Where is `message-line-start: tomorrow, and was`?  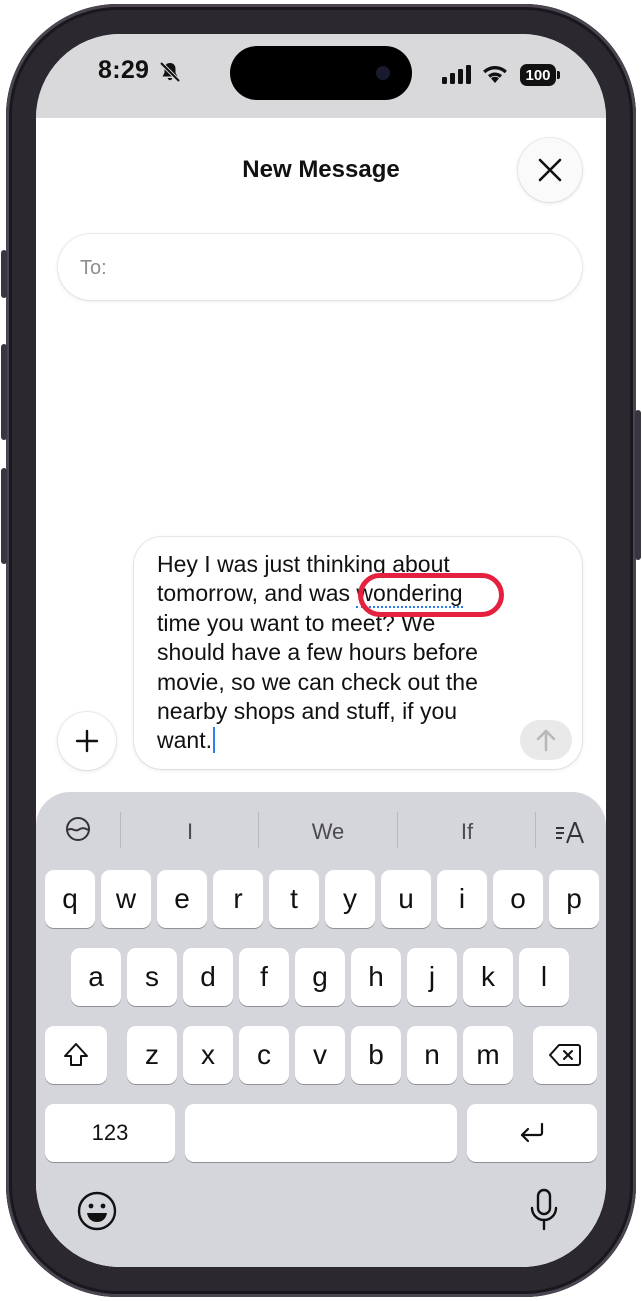 message-line-start: tomorrow, and was is located at coordinates (257, 593).